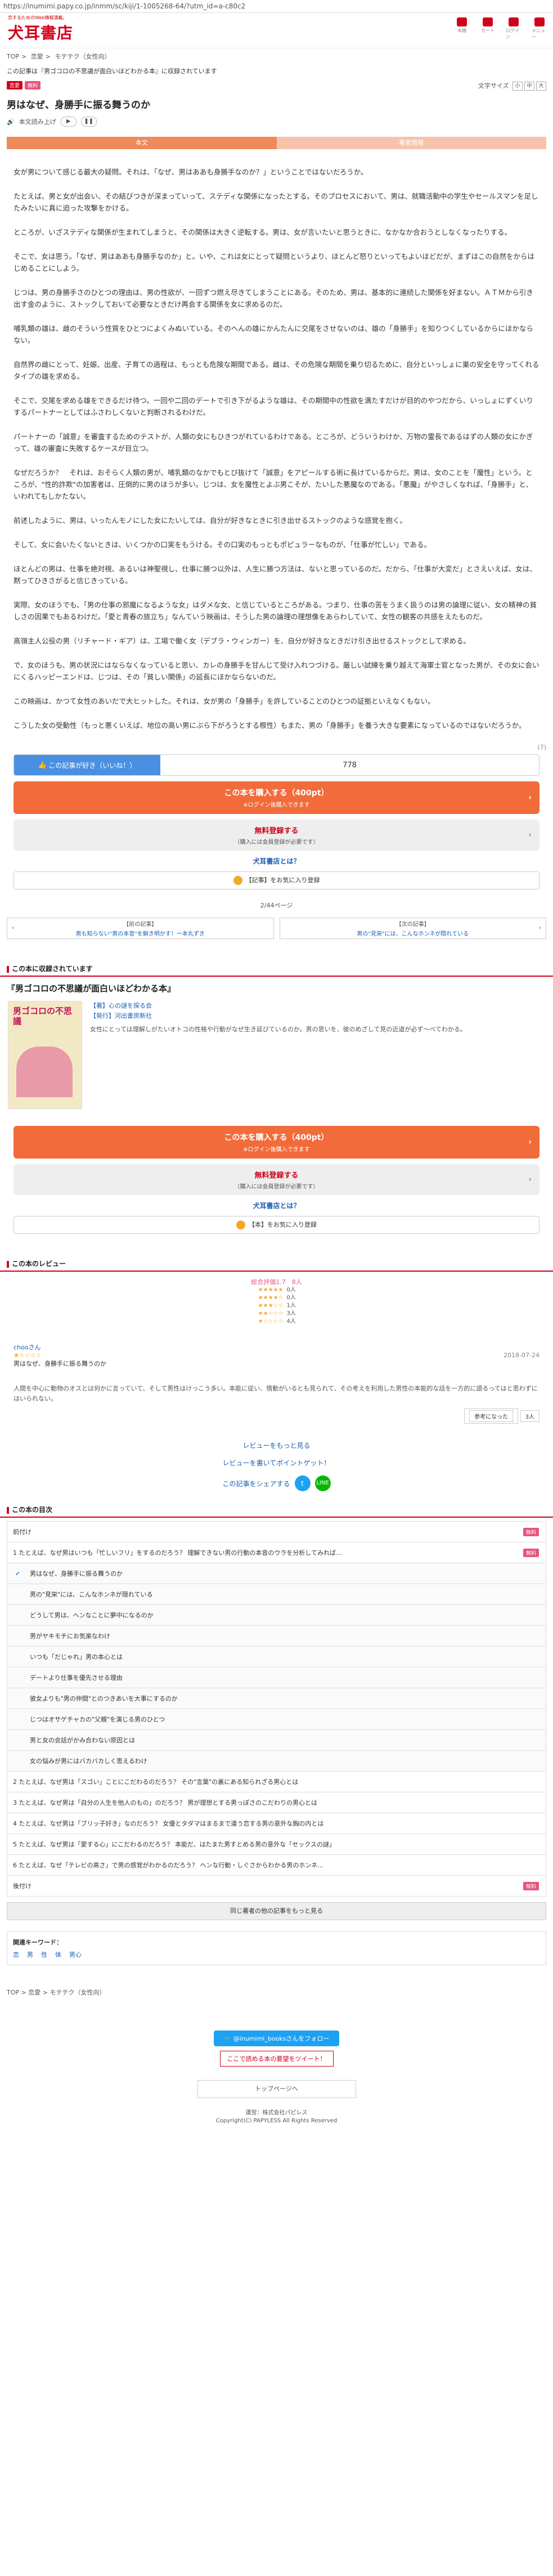  Describe the element at coordinates (291, 1314) in the screenshot. I see `rating-count: 3人` at that location.